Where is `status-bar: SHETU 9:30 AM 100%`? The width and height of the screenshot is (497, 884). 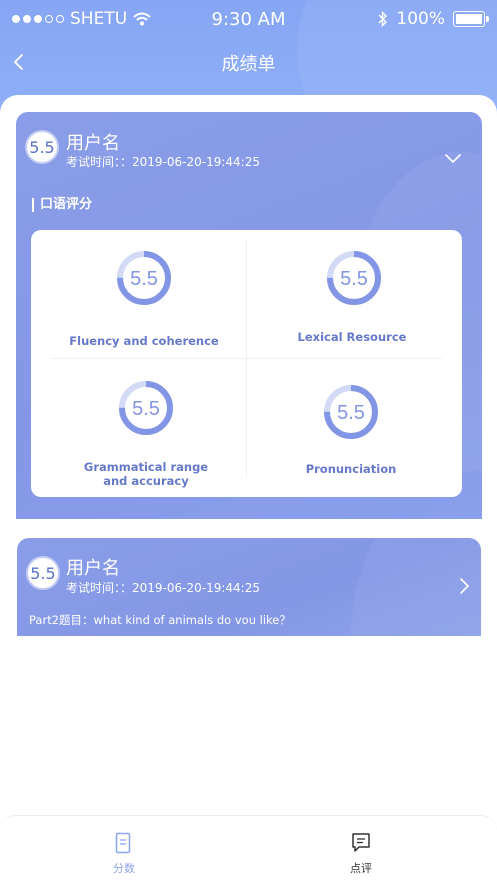 status-bar: SHETU 9:30 AM 100% is located at coordinates (248, 19).